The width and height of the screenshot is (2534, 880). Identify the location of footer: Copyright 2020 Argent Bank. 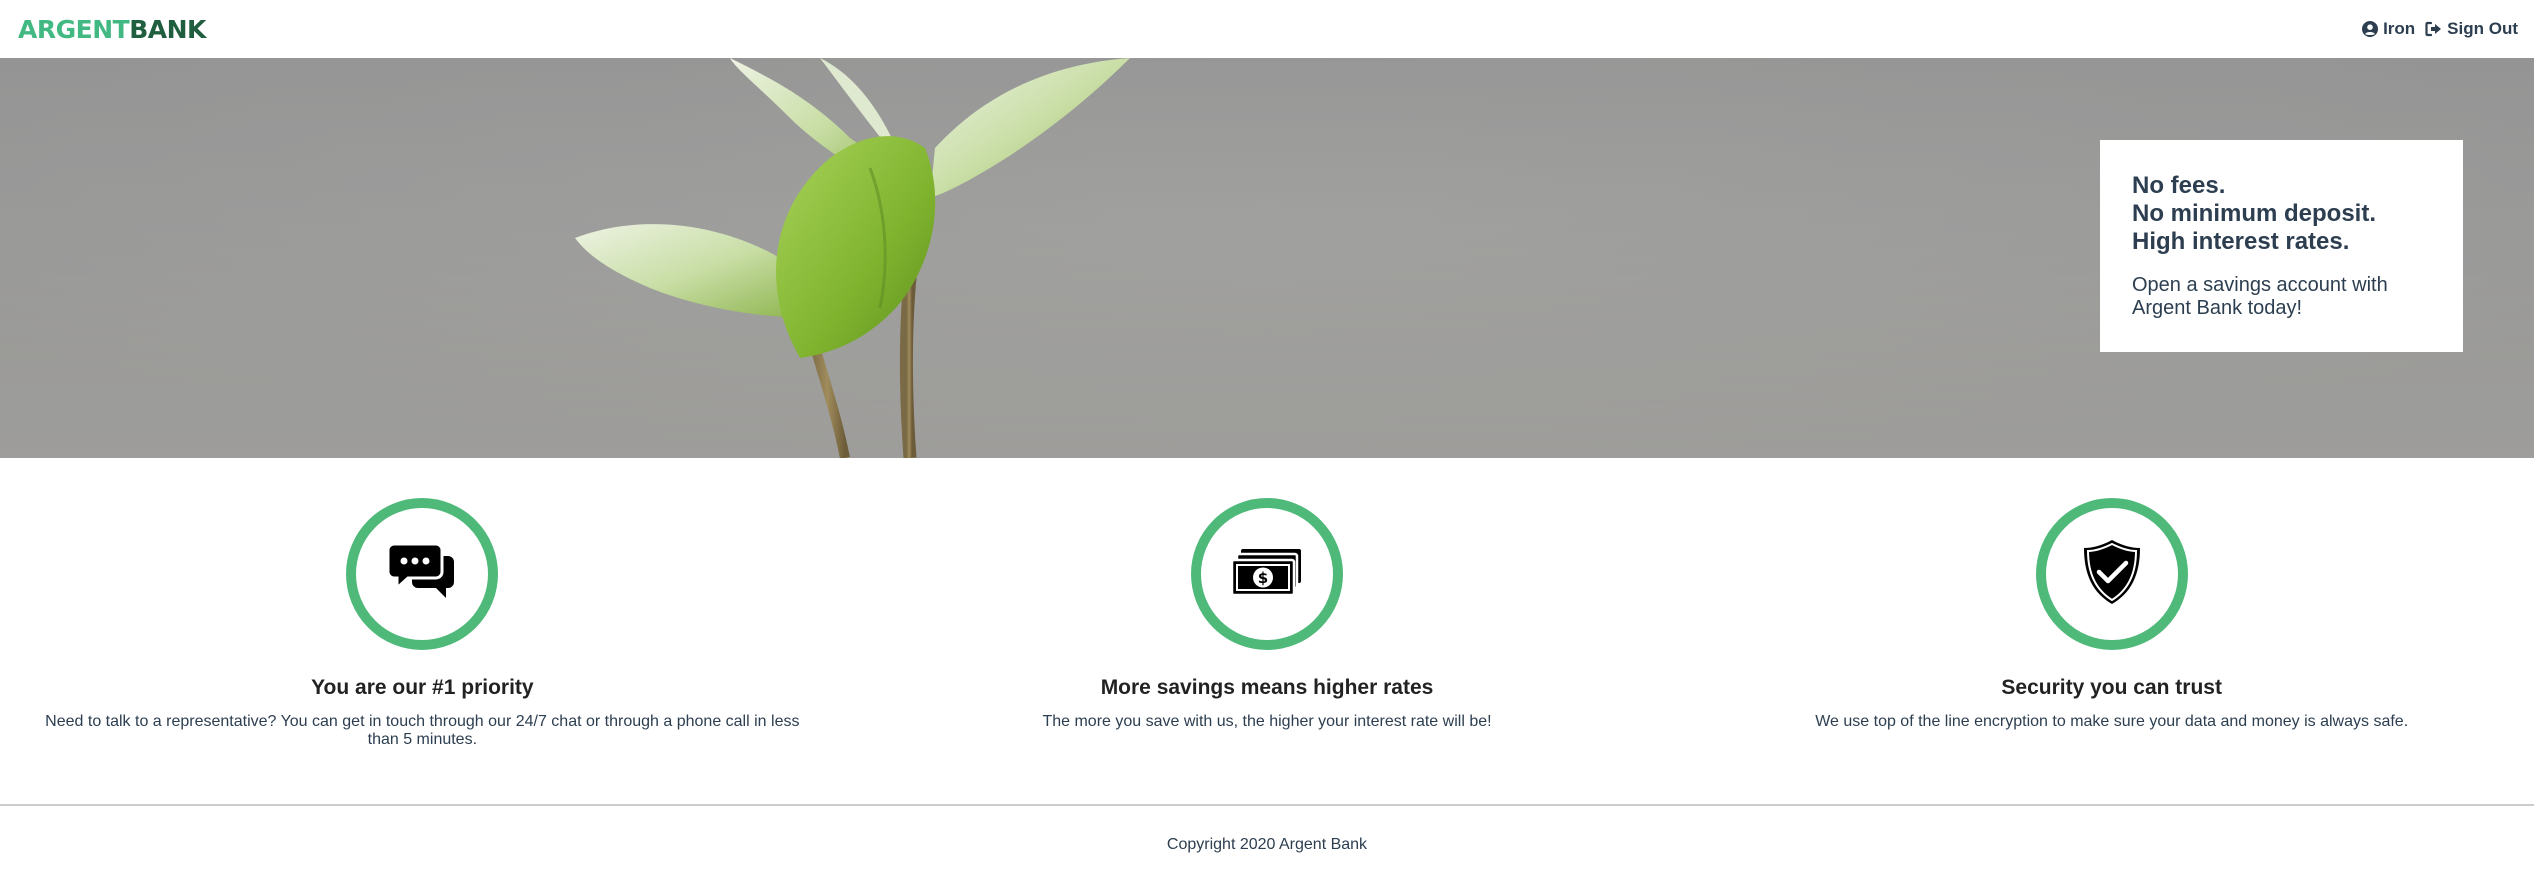
(1267, 842).